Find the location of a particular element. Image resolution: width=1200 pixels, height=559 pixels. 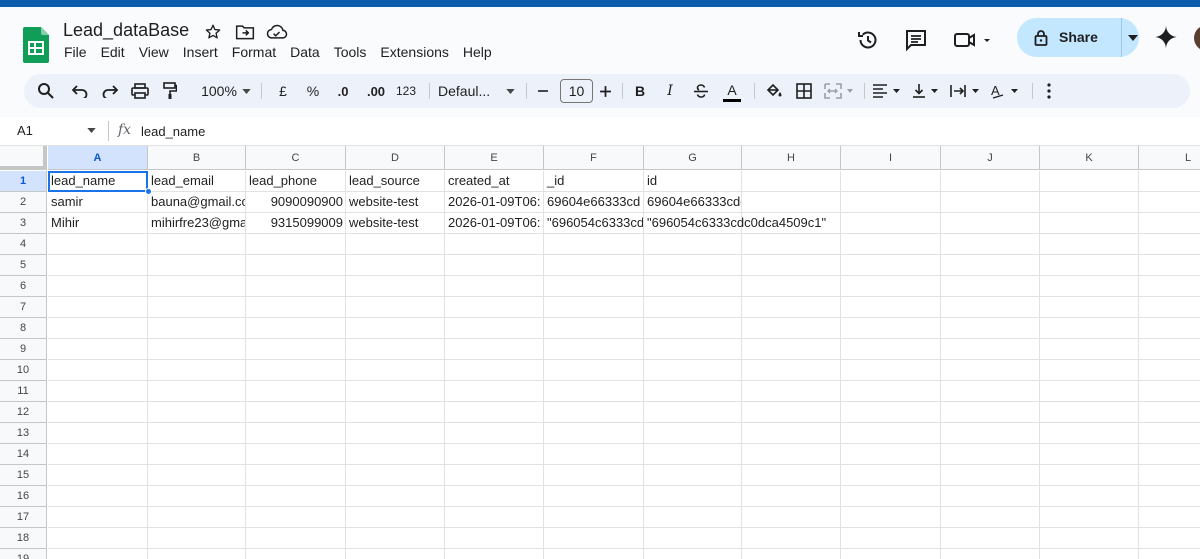

cell-c6 is located at coordinates (296, 286).